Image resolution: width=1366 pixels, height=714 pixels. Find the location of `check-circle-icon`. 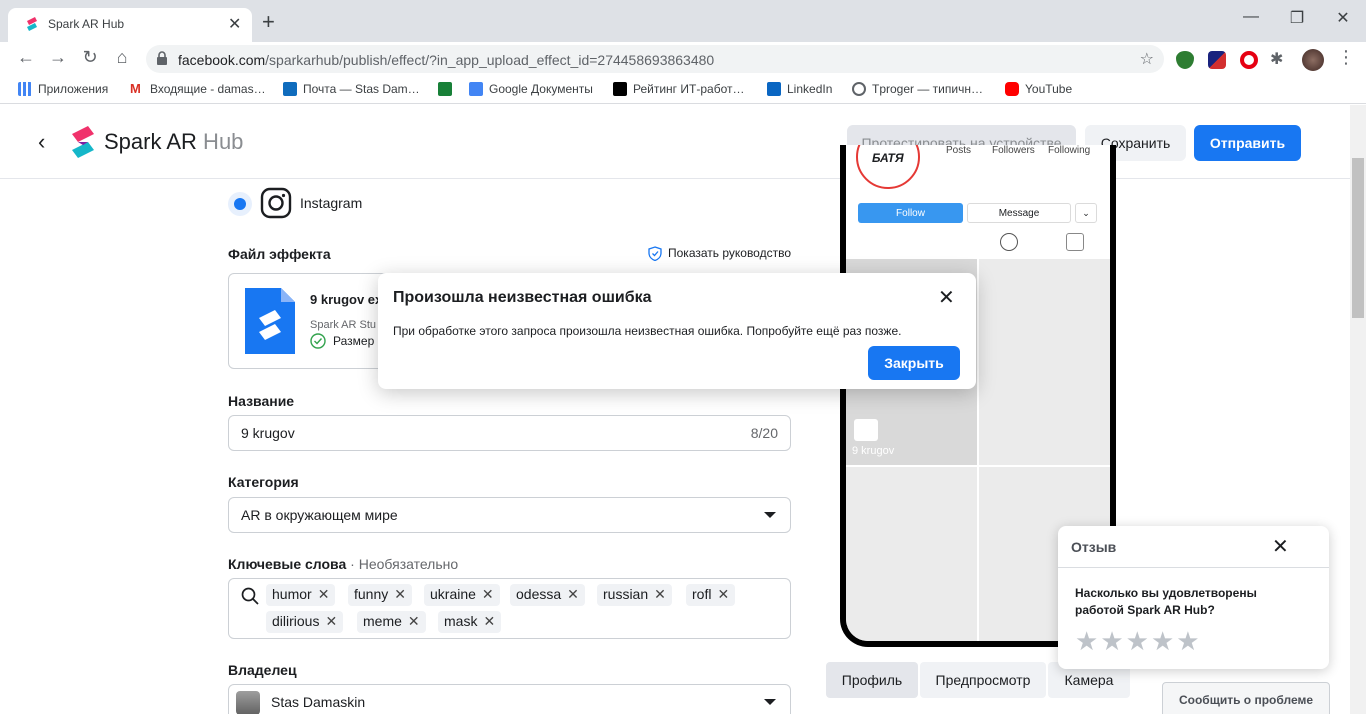

check-circle-icon is located at coordinates (318, 341).